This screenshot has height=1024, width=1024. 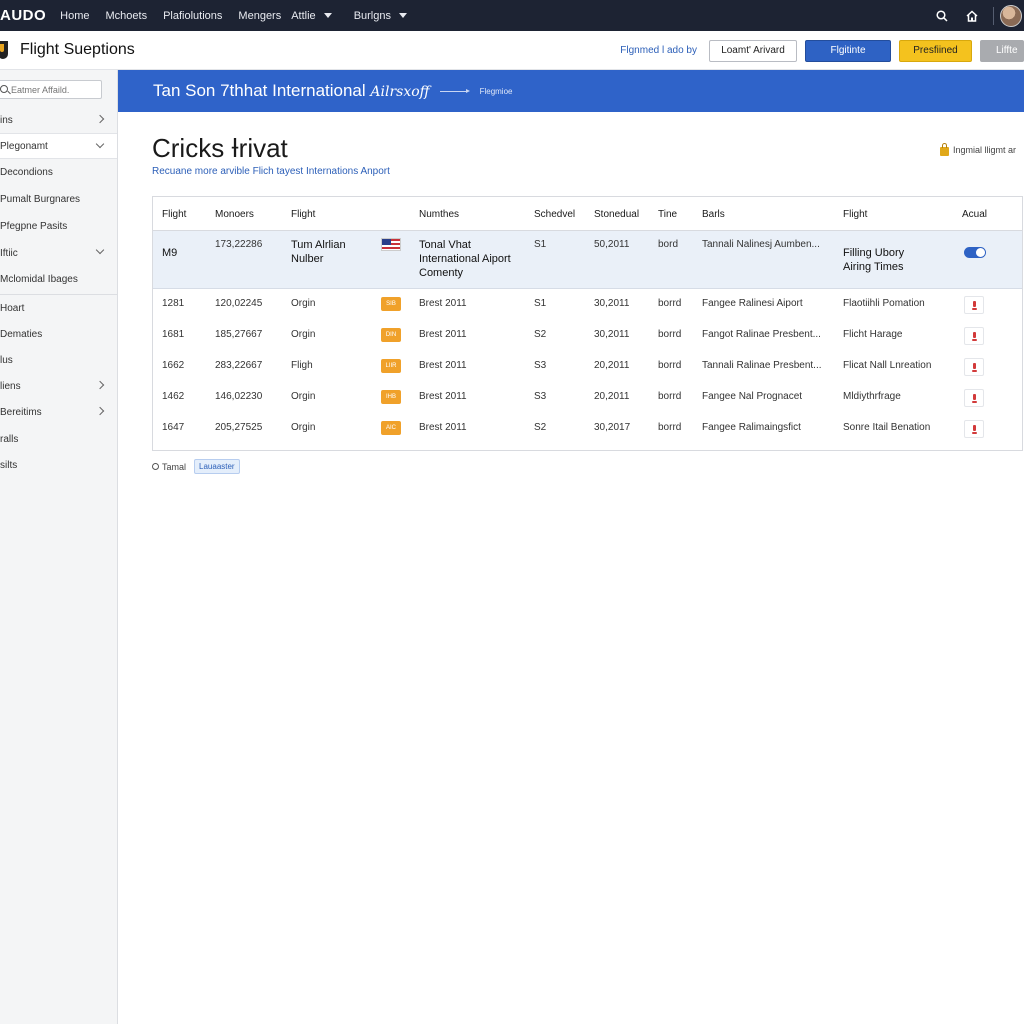 I want to click on nav-dropdown-attlie: Attlie, so click(x=311, y=16).